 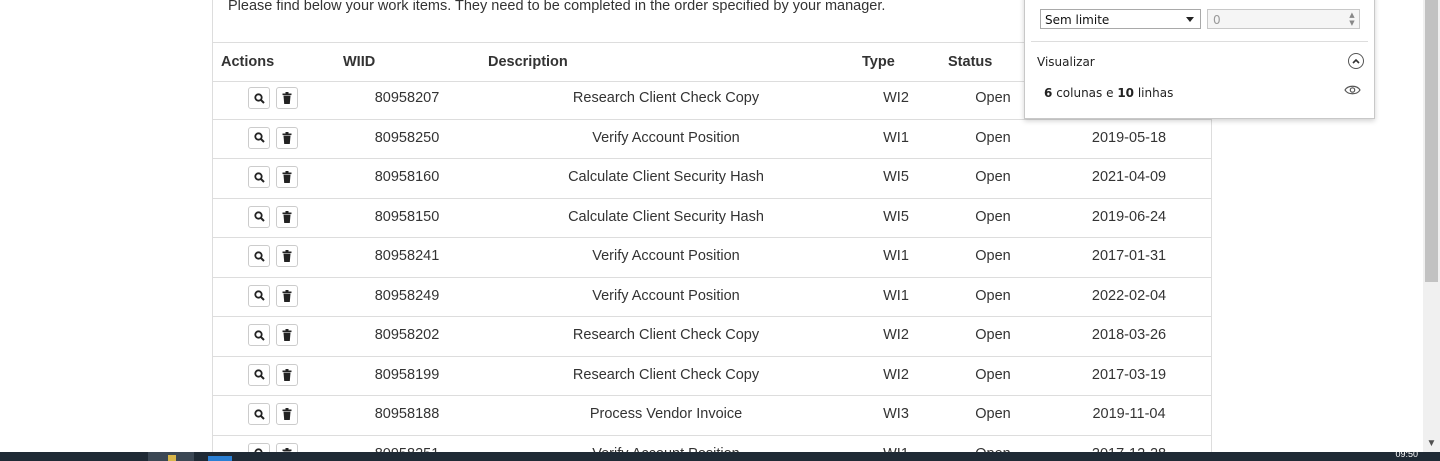 I want to click on spinner-arrows-icon: ▲ ▼, so click(x=1352, y=19).